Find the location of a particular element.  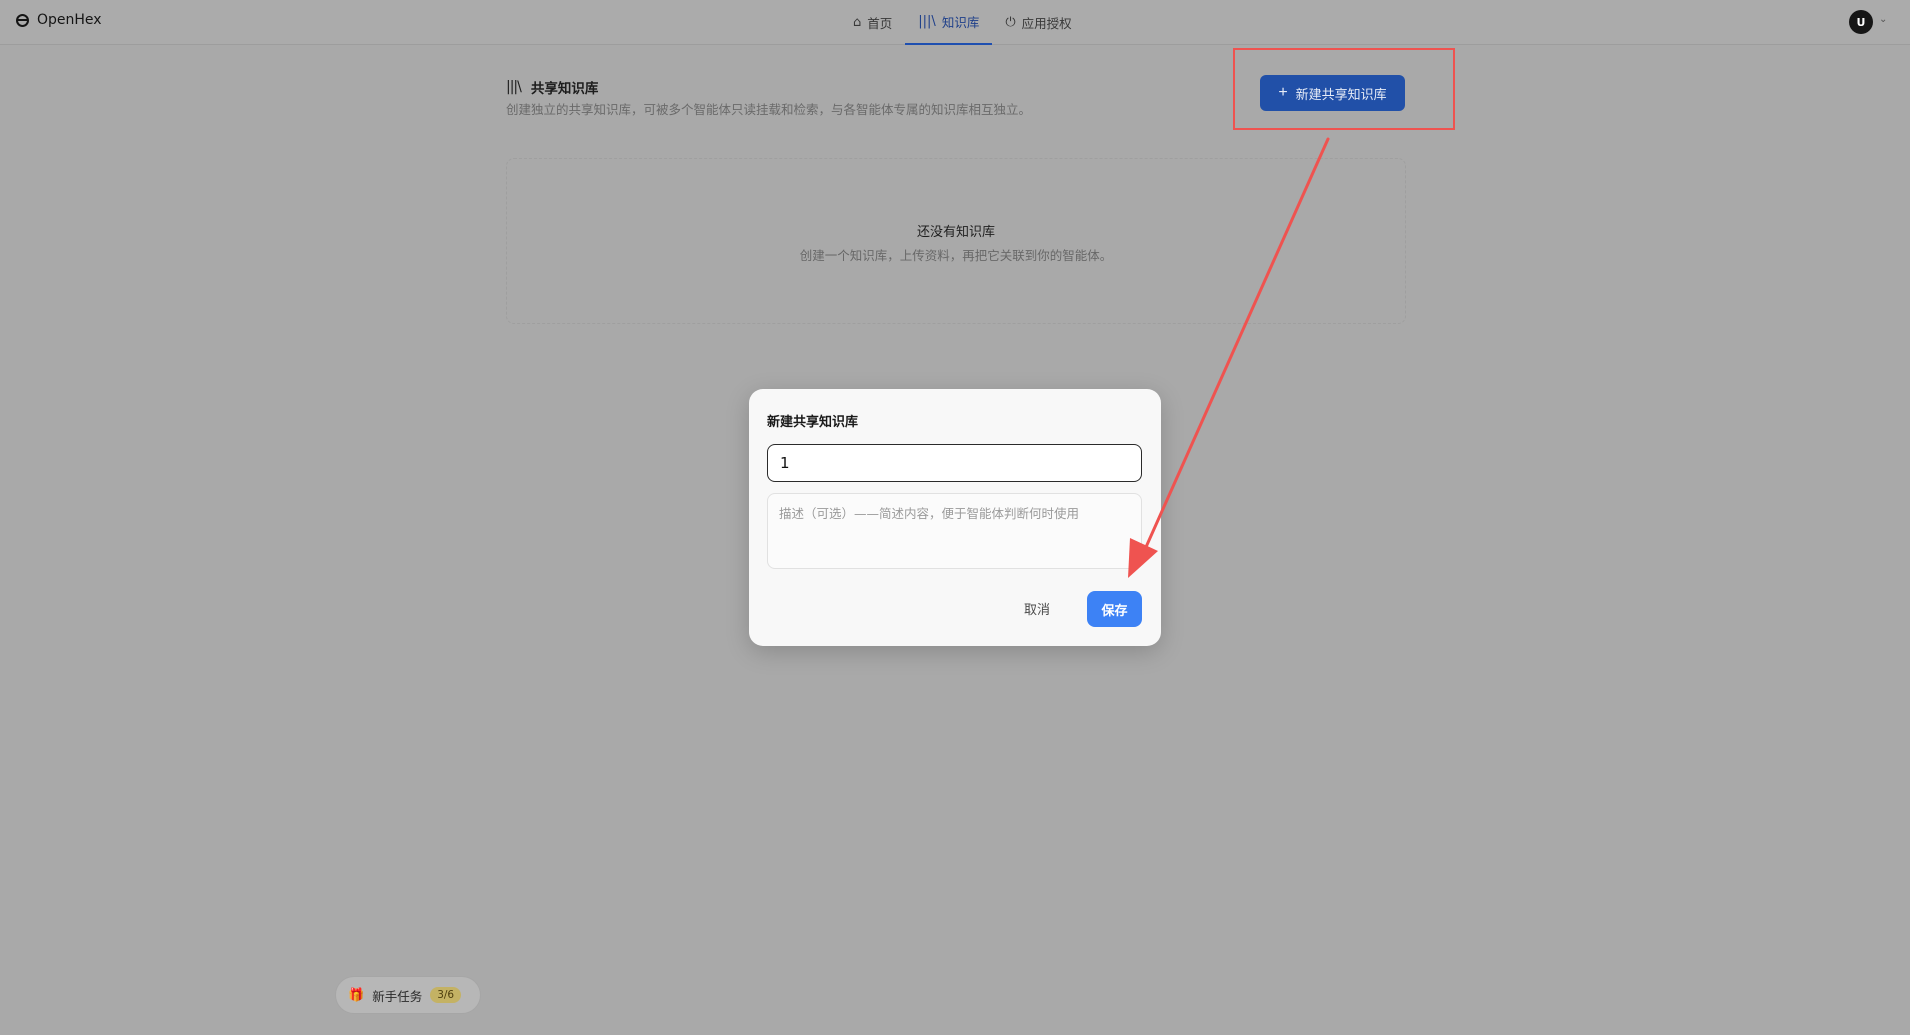

onboarding-label: 新手任务 is located at coordinates (397, 996).